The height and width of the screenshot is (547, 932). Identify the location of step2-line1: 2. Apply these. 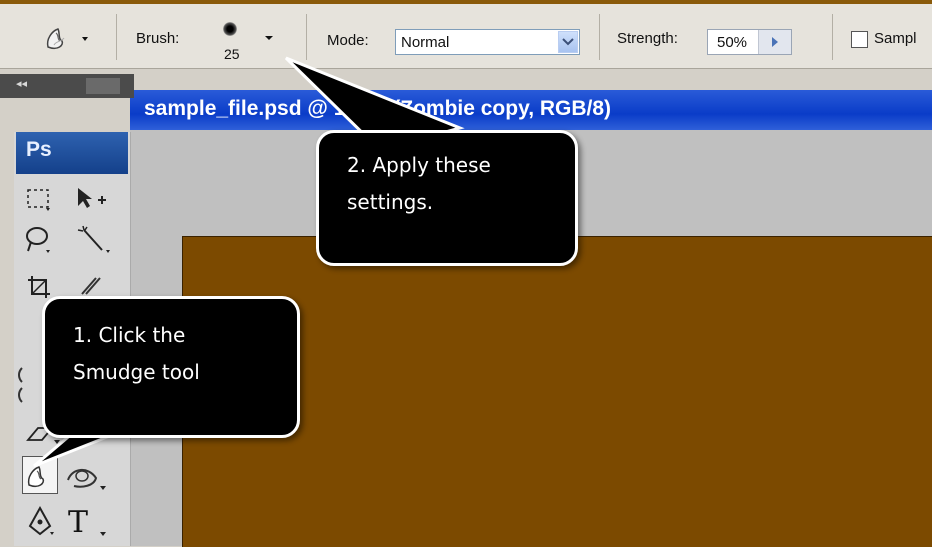
(419, 165).